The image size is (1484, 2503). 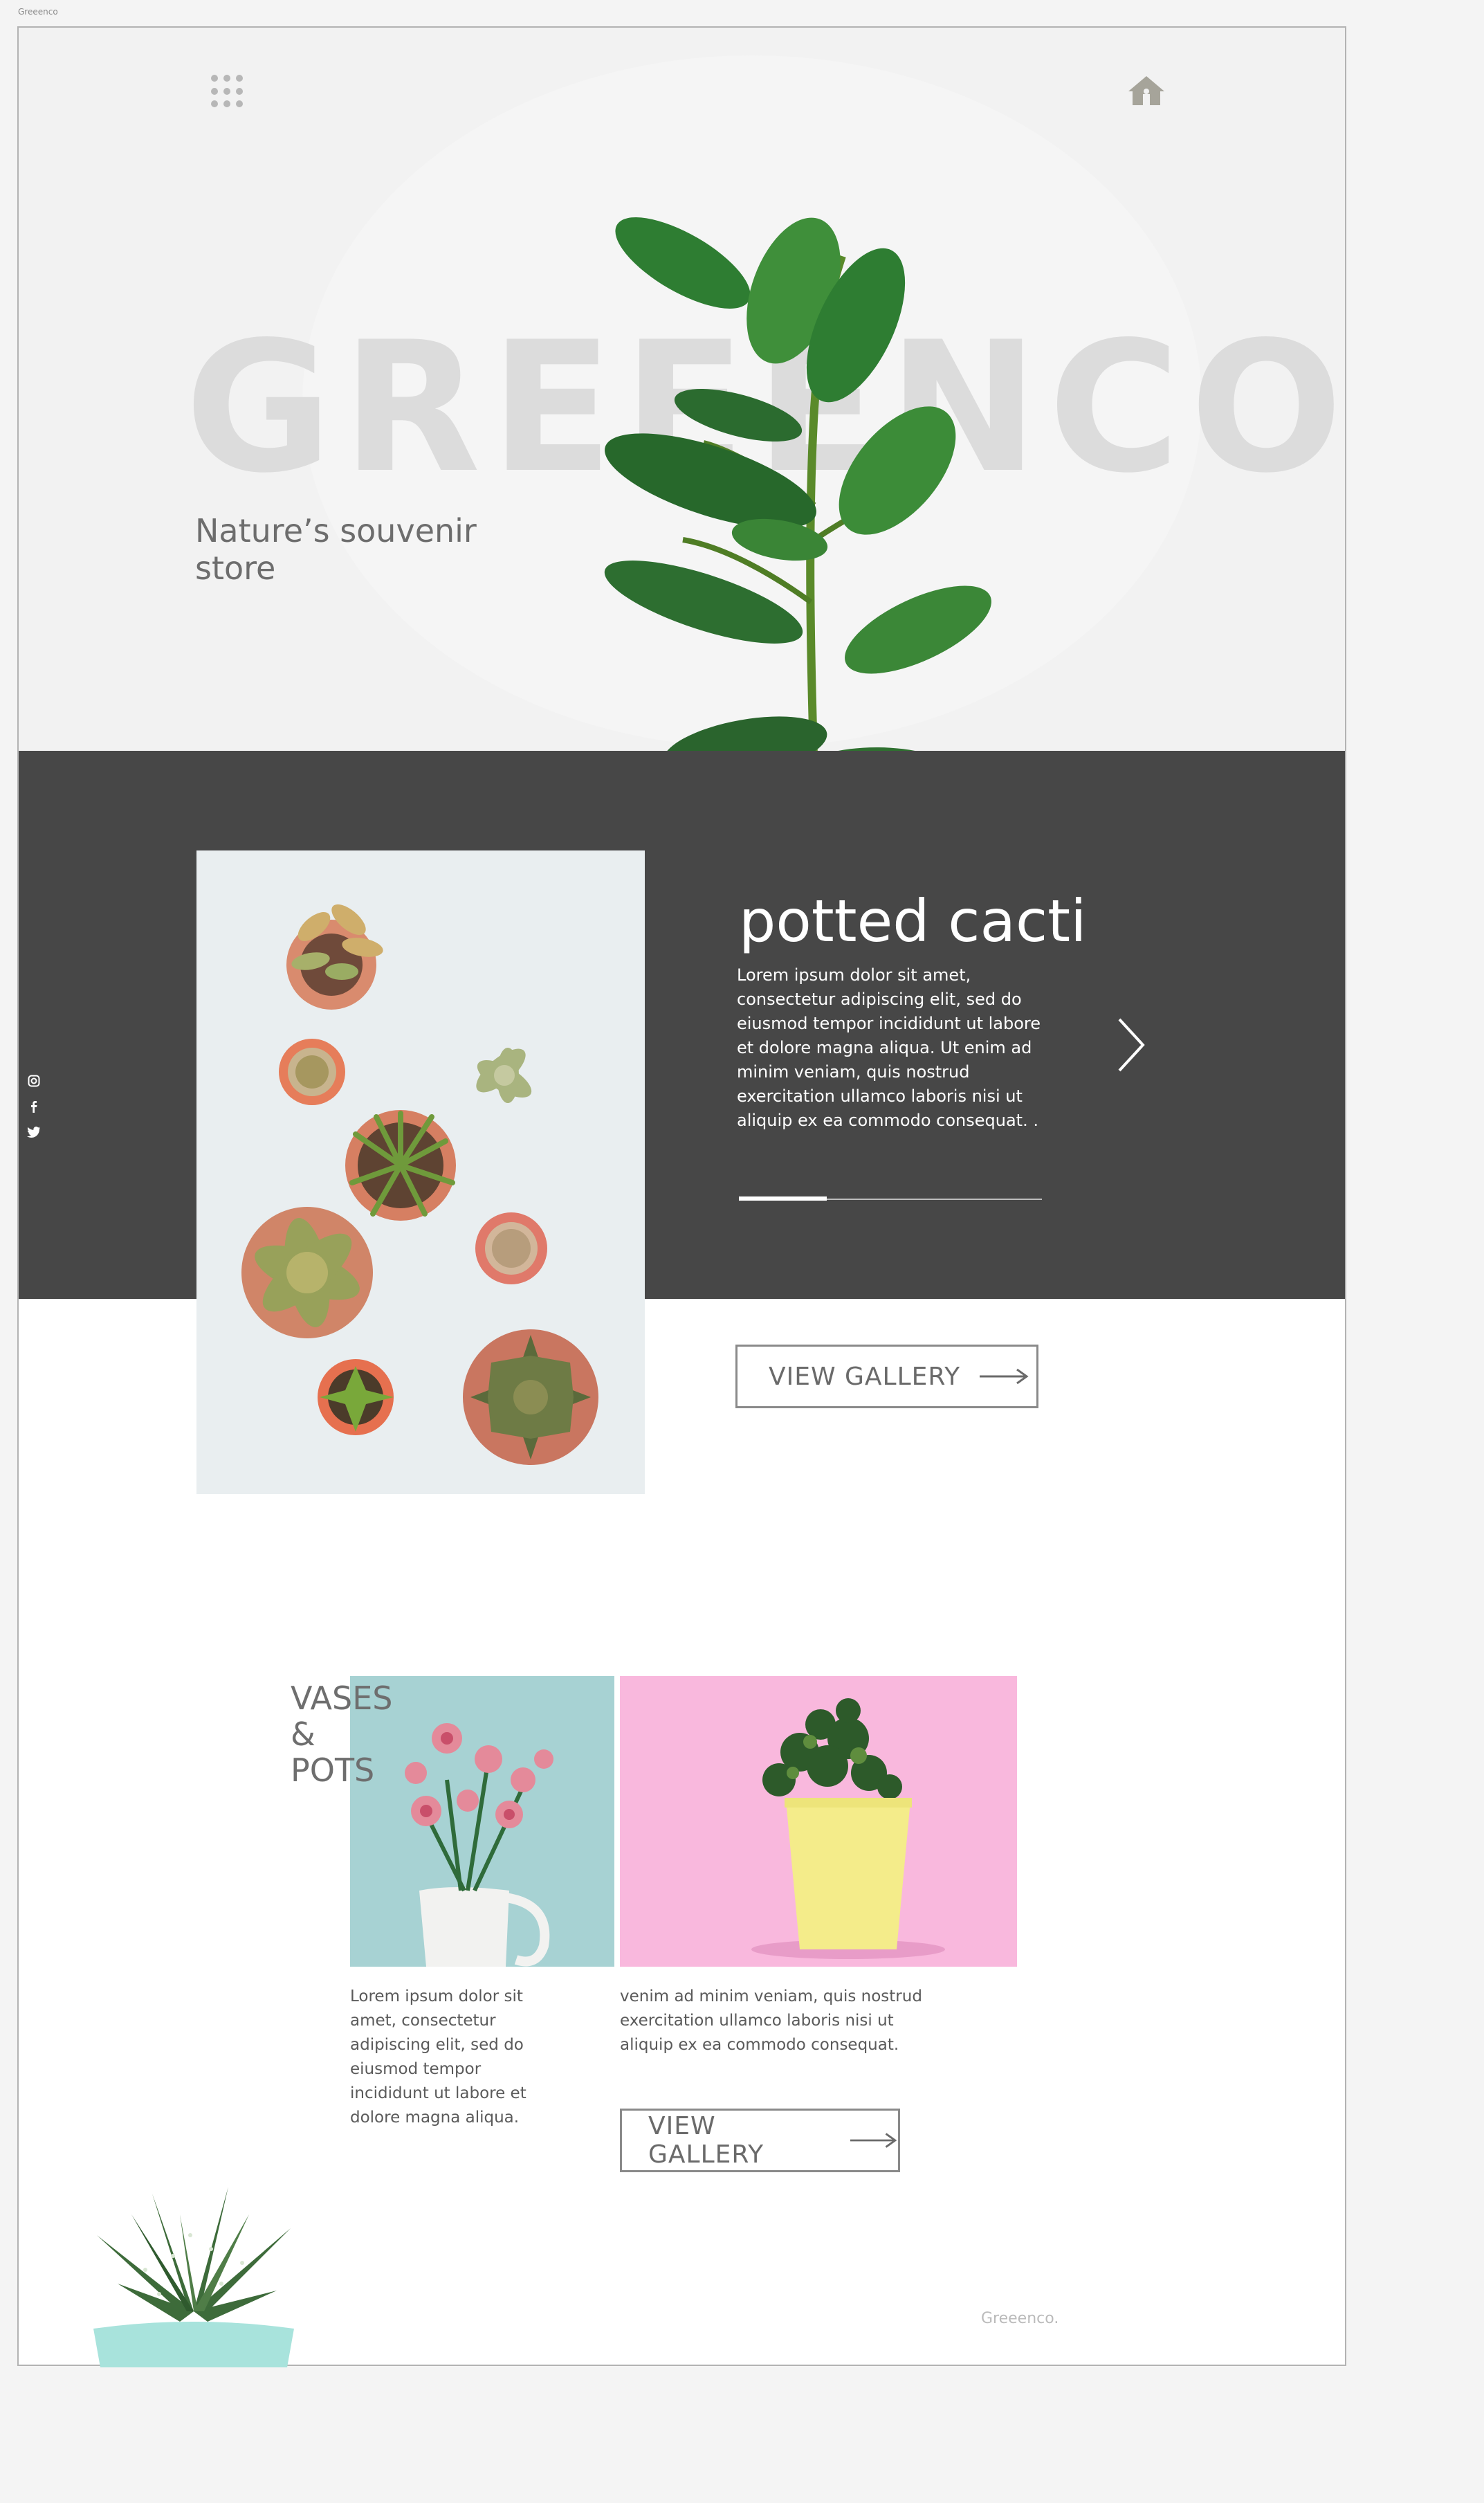 What do you see at coordinates (336, 549) in the screenshot?
I see `hero-tagline: Nature’s souvenir store` at bounding box center [336, 549].